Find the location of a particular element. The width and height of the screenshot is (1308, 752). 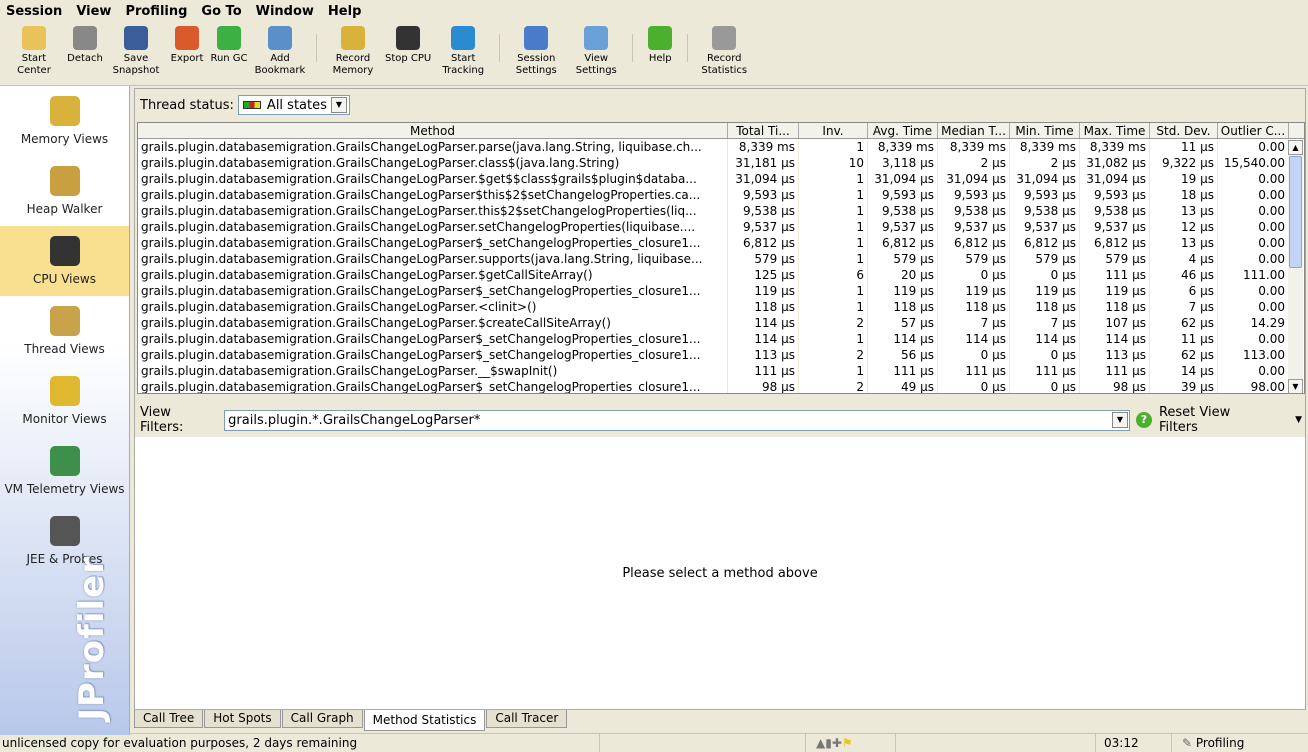

cell-std-dev: 7 µs is located at coordinates (1184, 307).